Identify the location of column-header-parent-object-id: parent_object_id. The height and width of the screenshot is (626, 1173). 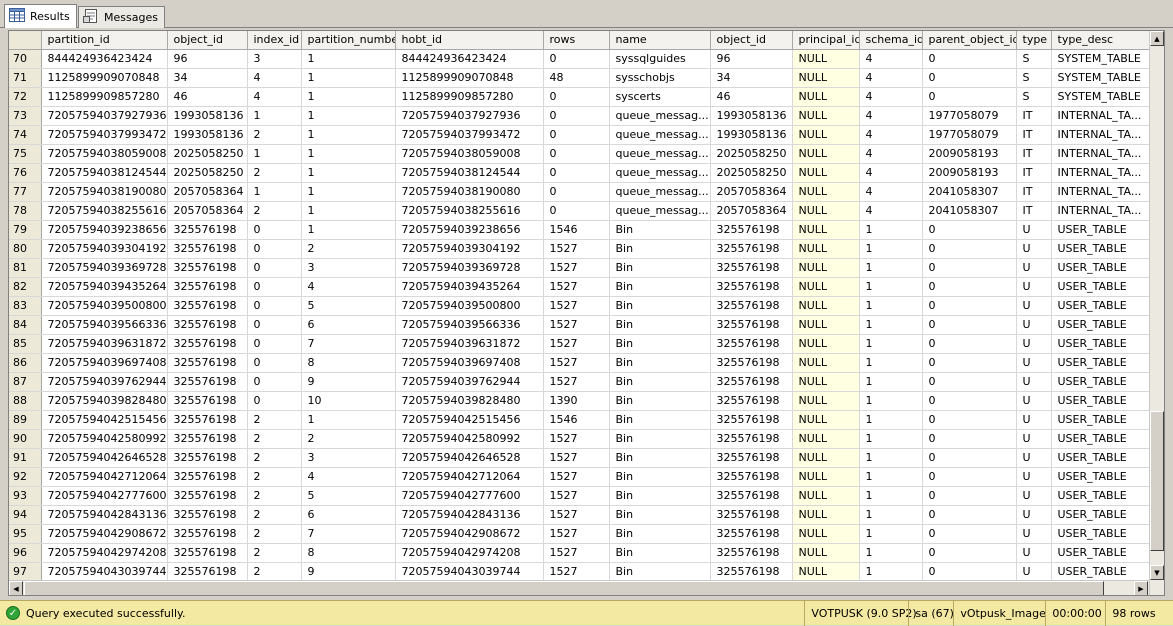
(969, 40).